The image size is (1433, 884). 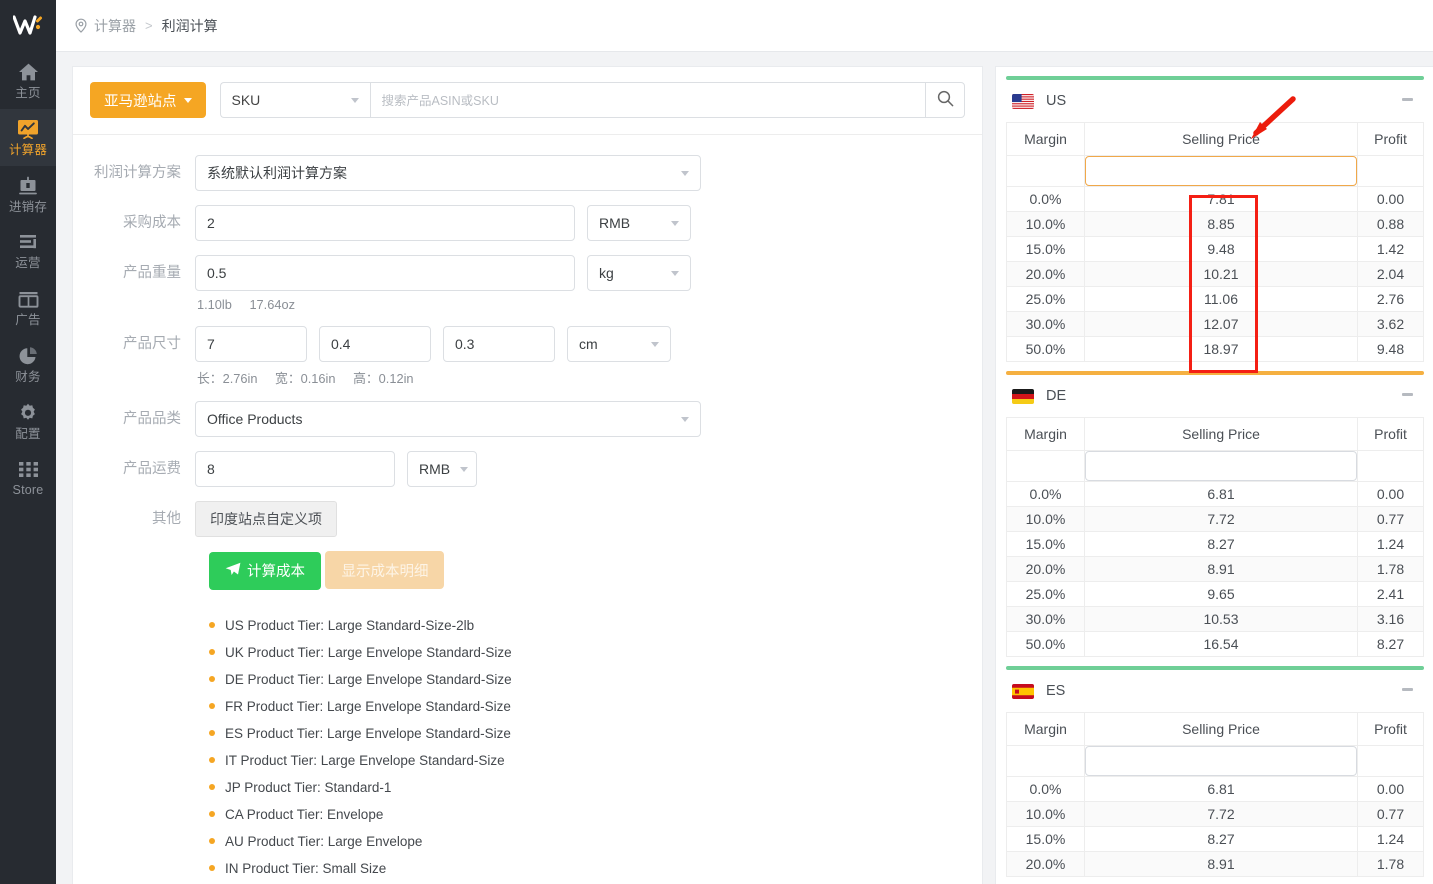 I want to click on field-dimensions-label: 产品尺寸, so click(x=152, y=344).